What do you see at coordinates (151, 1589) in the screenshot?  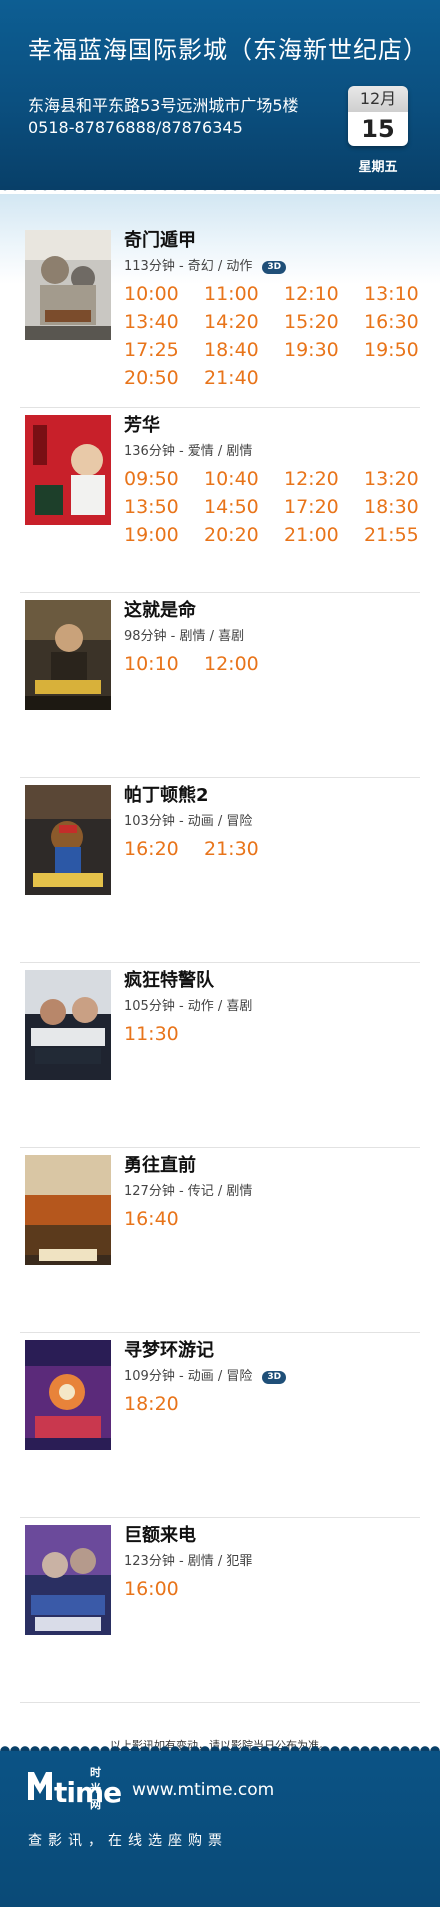 I see `showtime-link: 16:00` at bounding box center [151, 1589].